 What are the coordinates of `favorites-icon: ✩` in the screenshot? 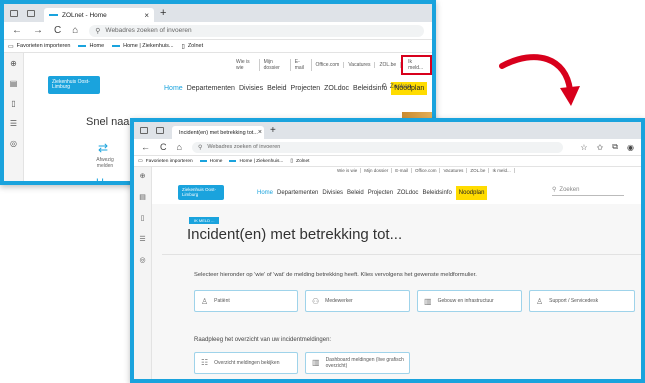 It's located at (600, 147).